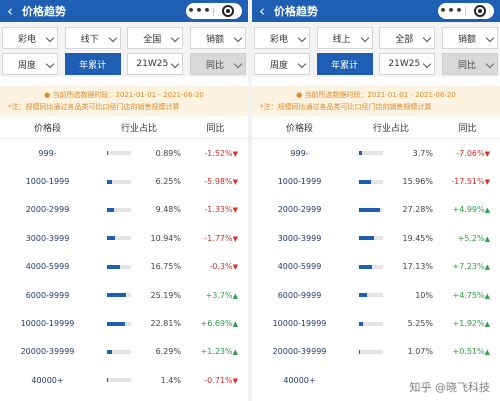 The image size is (500, 401). What do you see at coordinates (219, 295) in the screenshot?
I see `yoy-value: +3.7%` at bounding box center [219, 295].